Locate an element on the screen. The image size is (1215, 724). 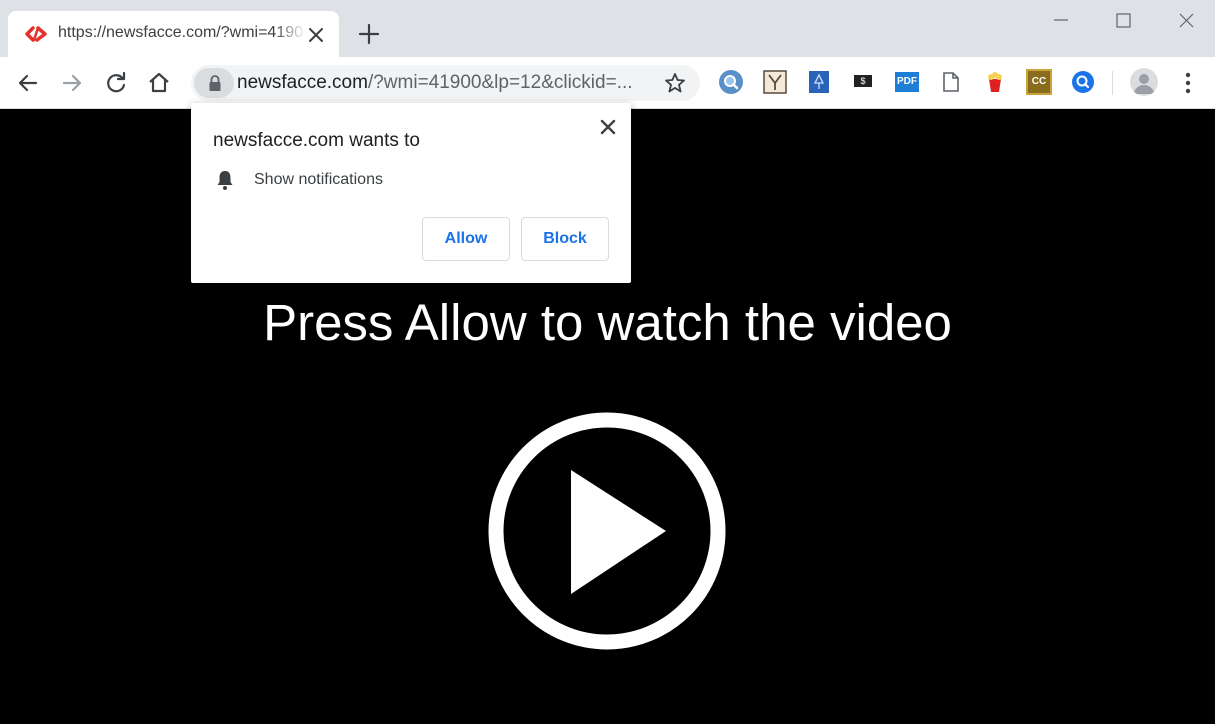
lock-icon is located at coordinates (215, 83).